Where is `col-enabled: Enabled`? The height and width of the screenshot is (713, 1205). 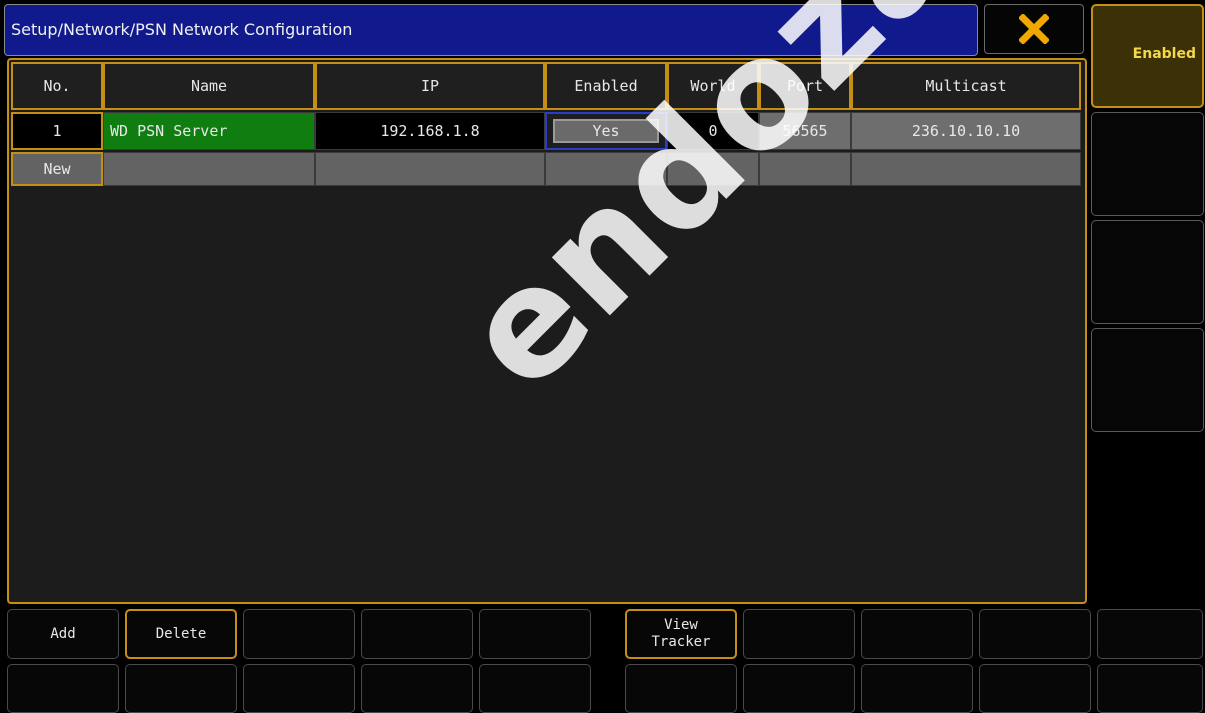
col-enabled: Enabled is located at coordinates (606, 86).